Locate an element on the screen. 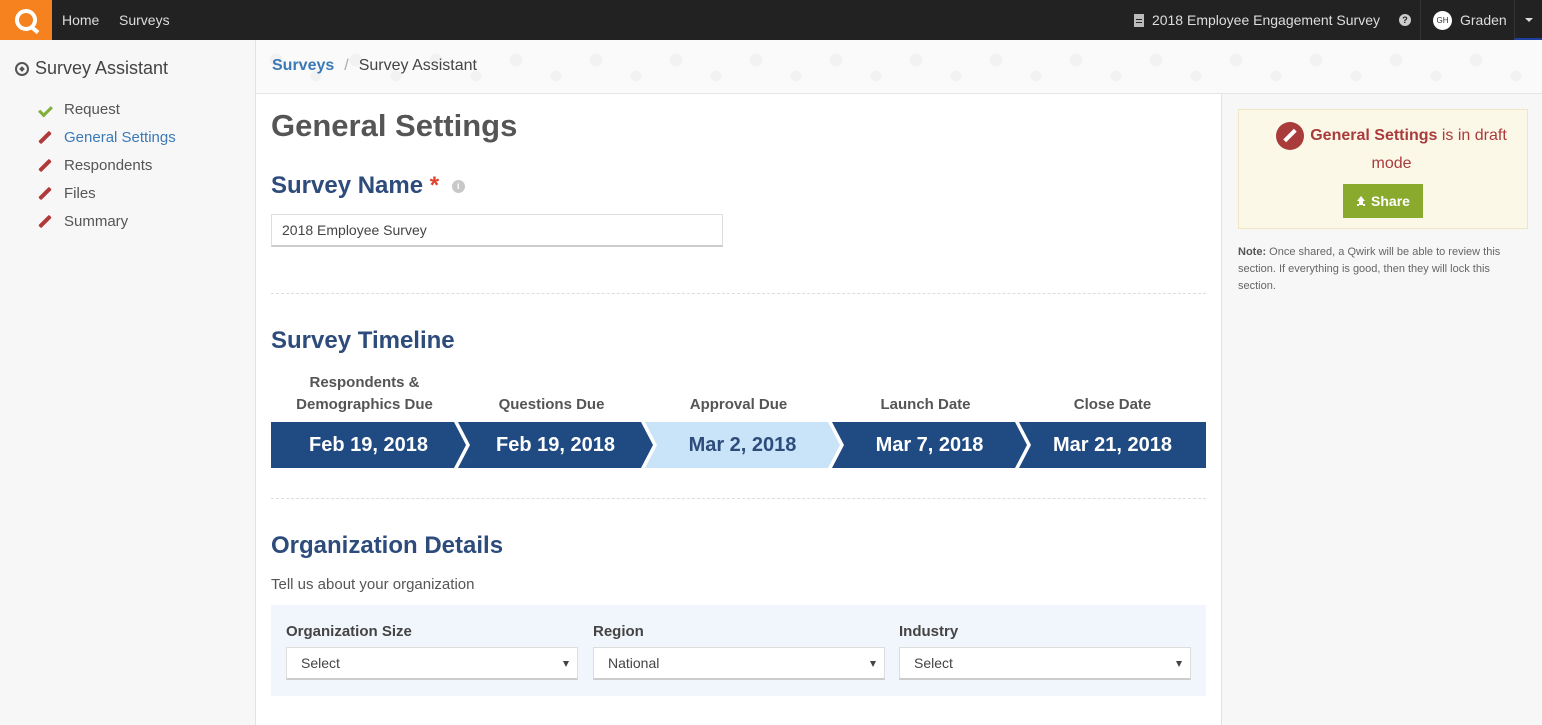 This screenshot has width=1542, height=725. breadcrumb: Surveys / Survey Assistant is located at coordinates (374, 66).